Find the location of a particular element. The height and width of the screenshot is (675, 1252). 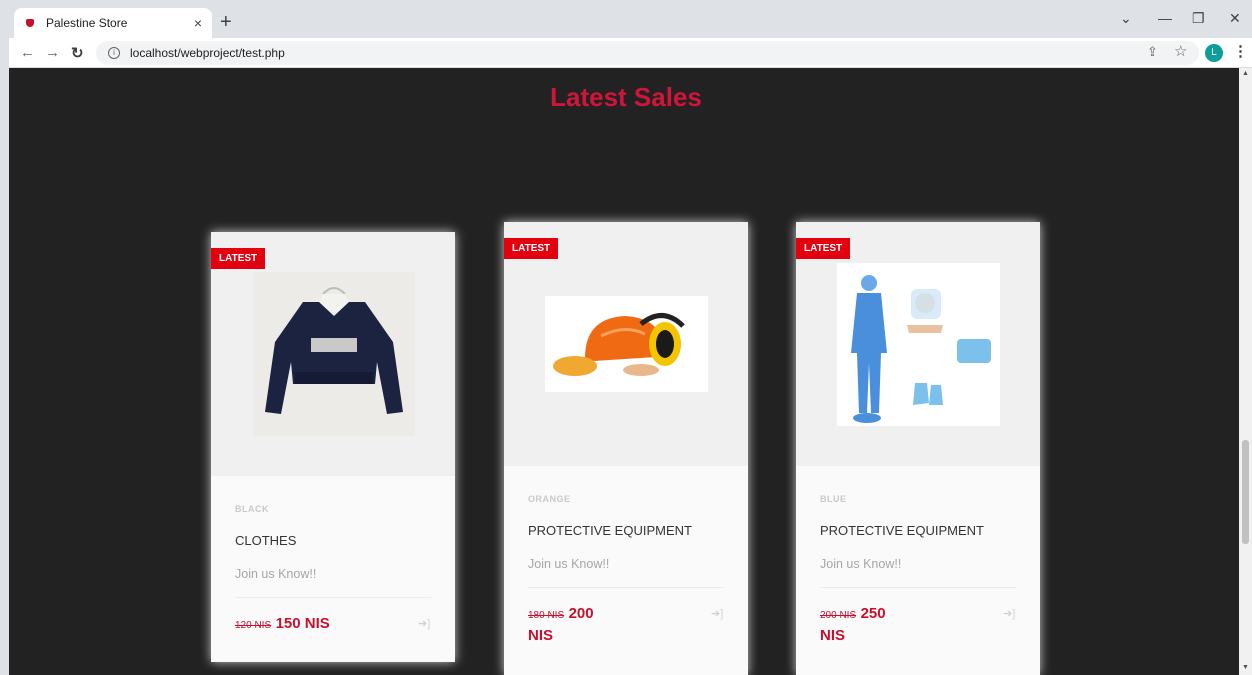

old-price: 200 NIS is located at coordinates (838, 615).